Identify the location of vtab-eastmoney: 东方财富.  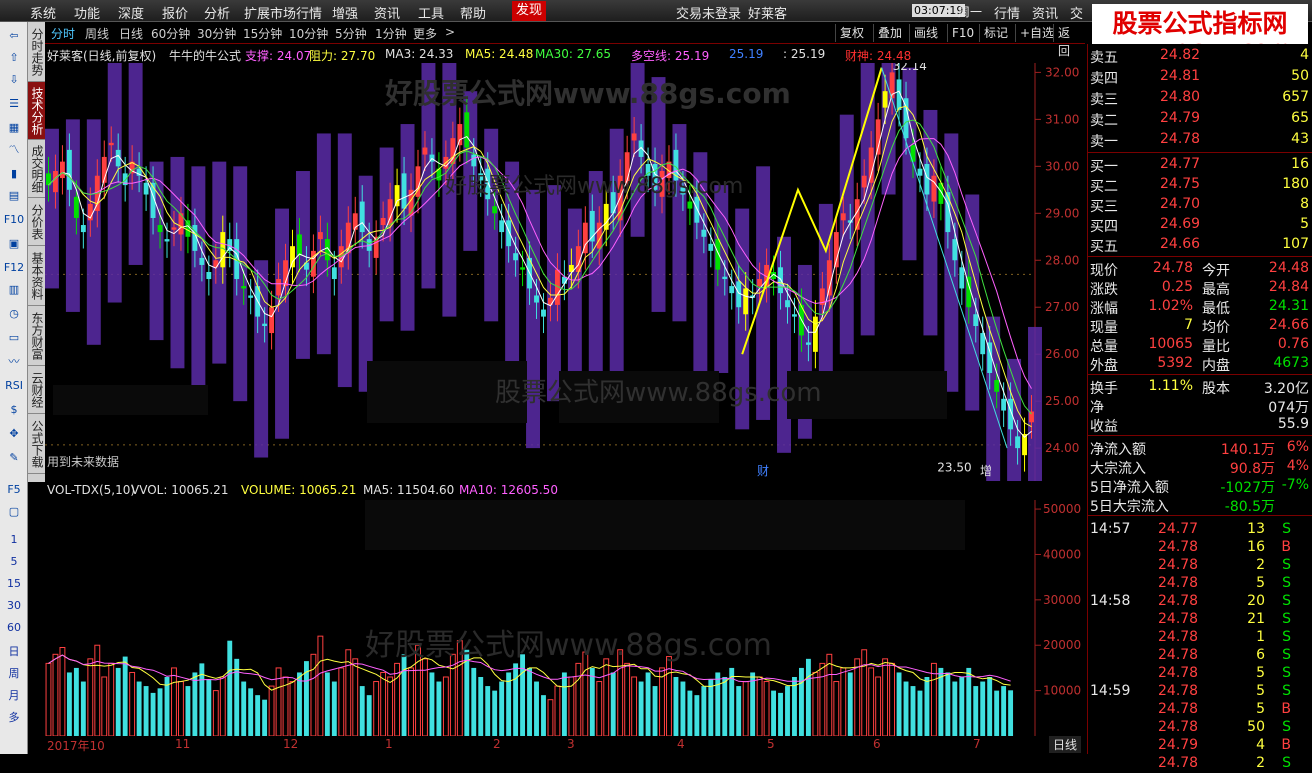
(36, 336).